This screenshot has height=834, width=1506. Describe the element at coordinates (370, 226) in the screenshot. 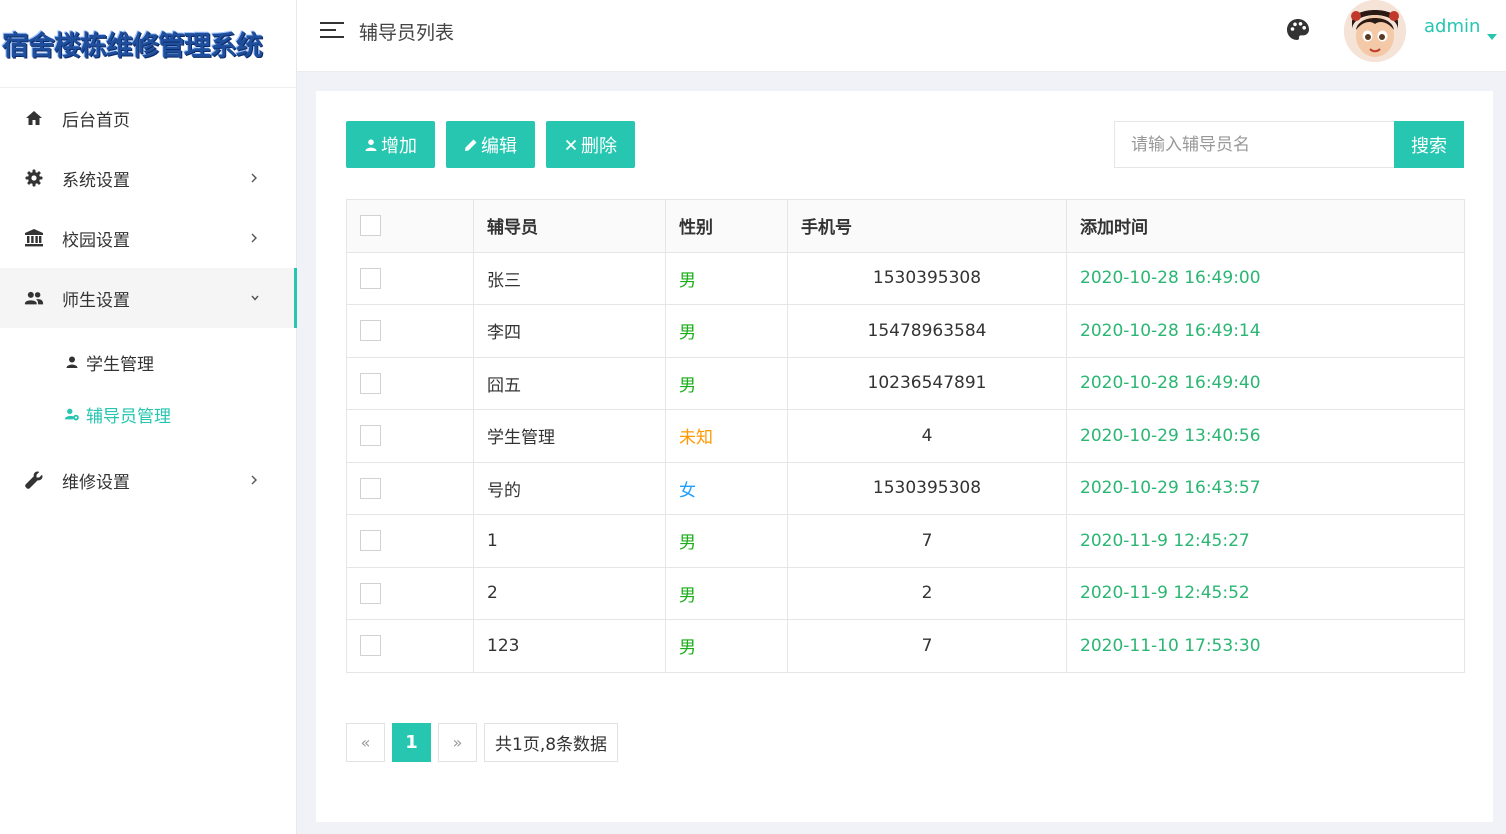

I see `select-all-checkbox` at that location.